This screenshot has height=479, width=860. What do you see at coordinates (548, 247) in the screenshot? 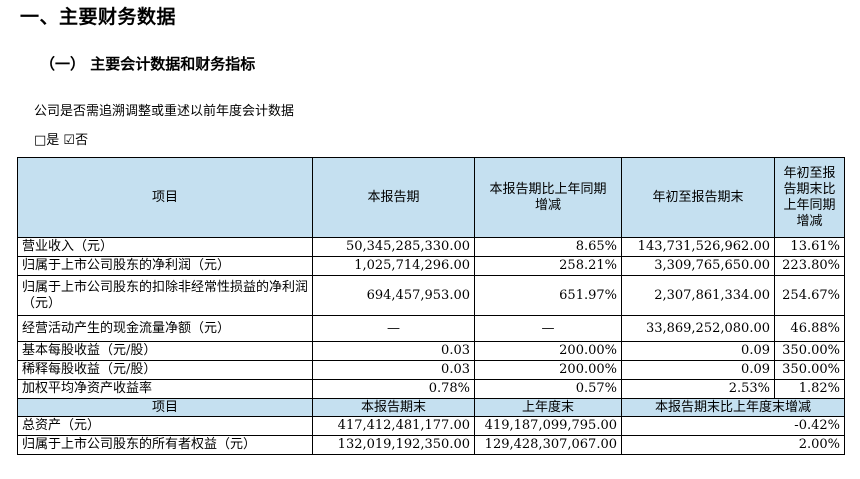
I see `cell-value: 8.65%` at bounding box center [548, 247].